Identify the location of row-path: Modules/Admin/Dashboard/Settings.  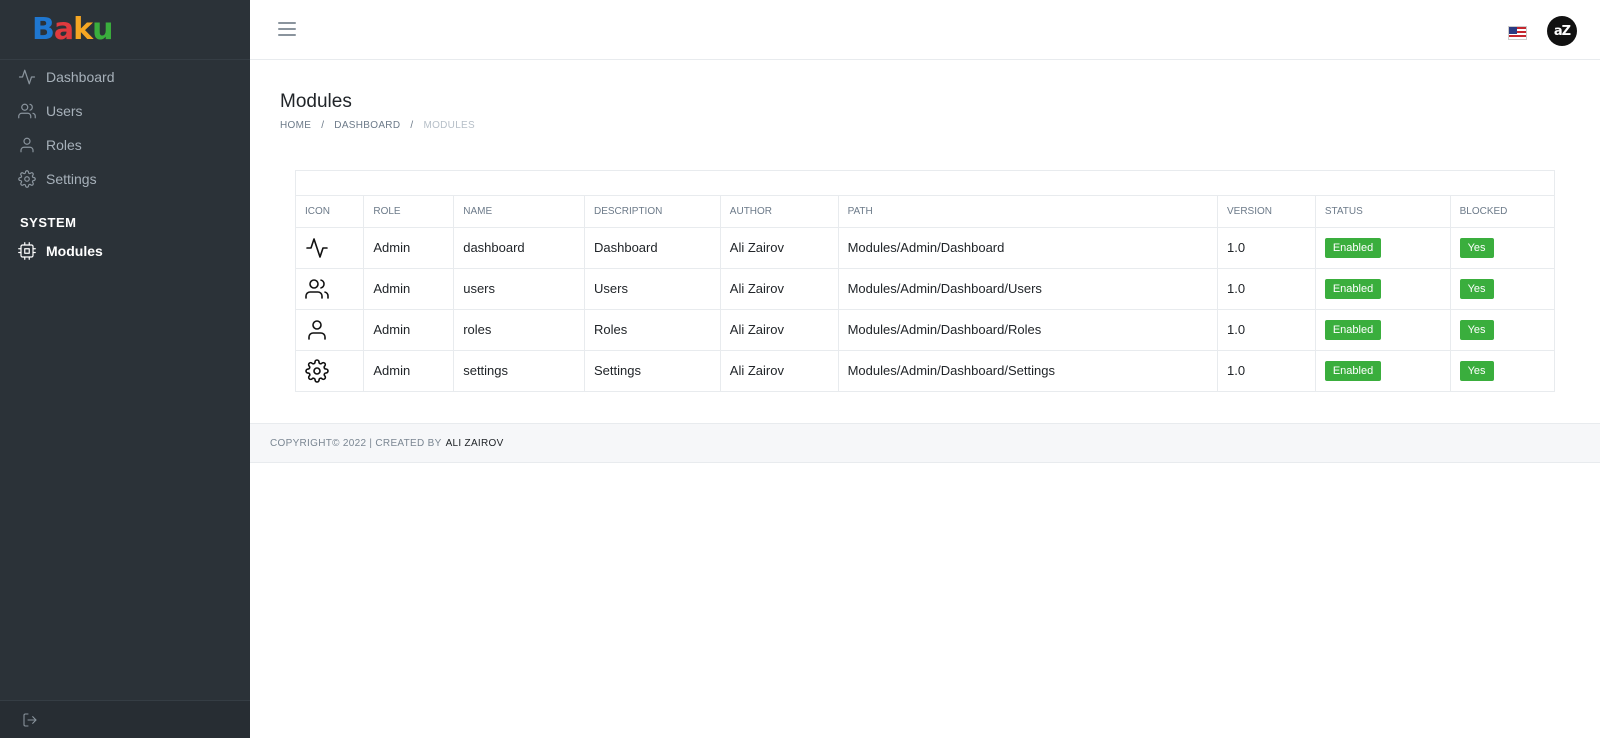
(1028, 370).